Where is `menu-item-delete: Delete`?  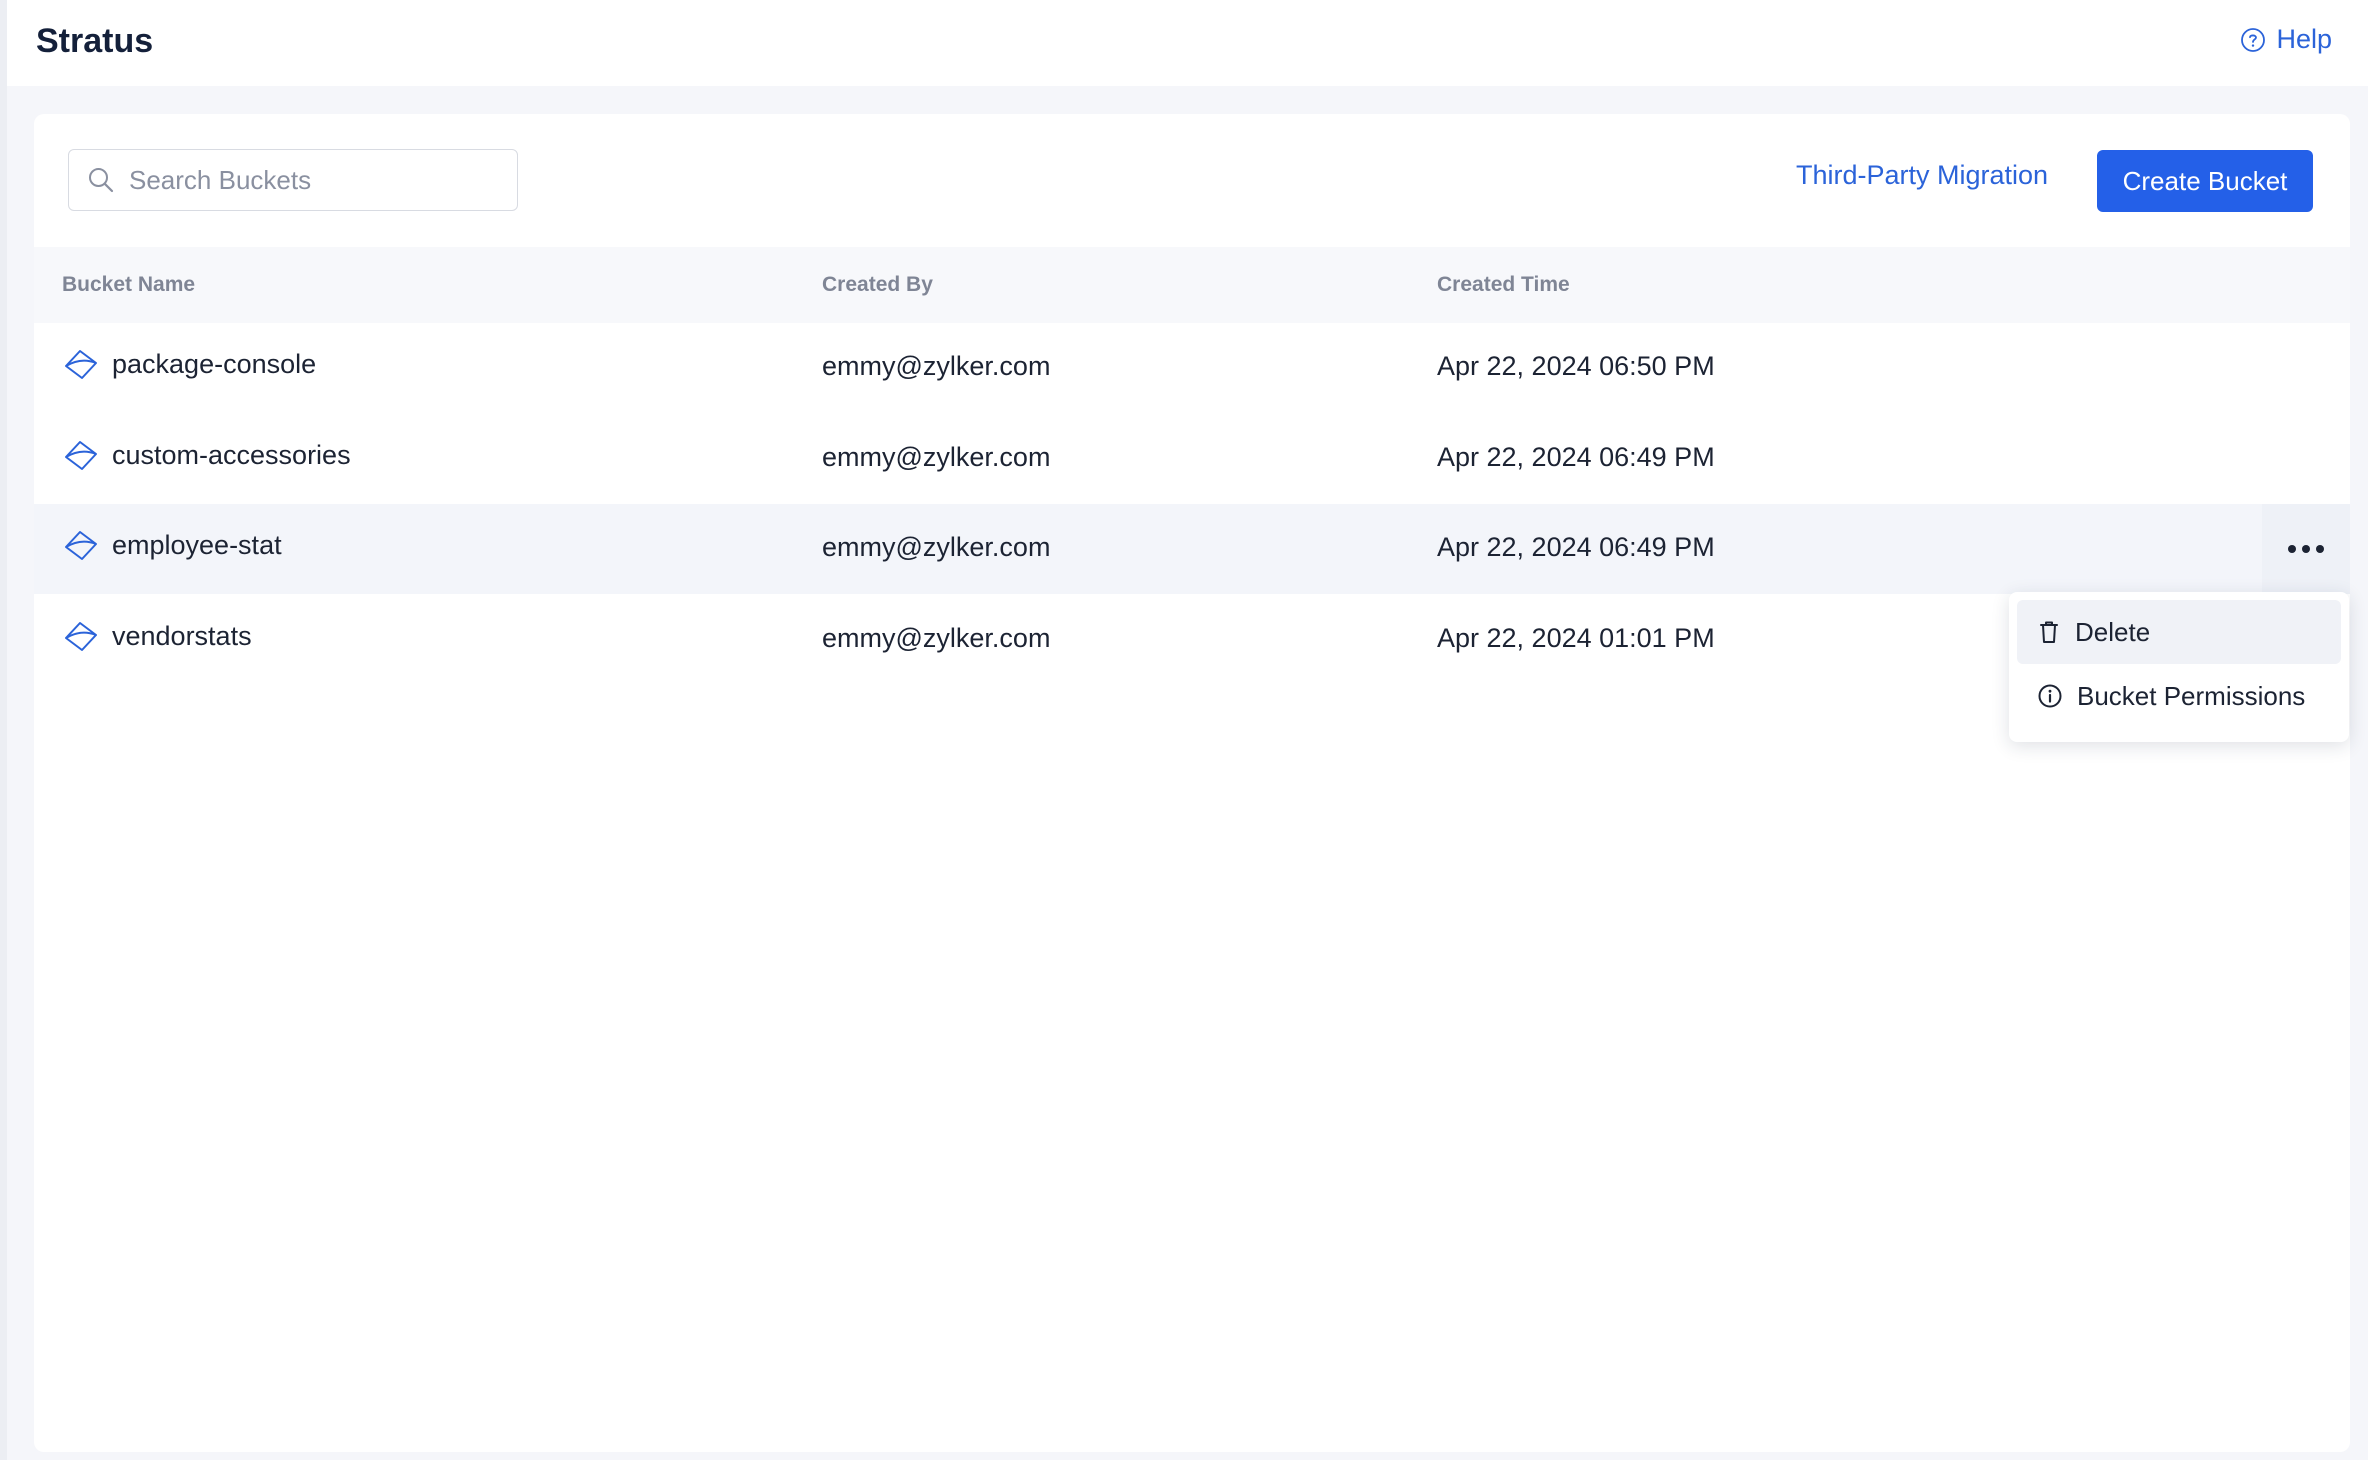 menu-item-delete: Delete is located at coordinates (2179, 632).